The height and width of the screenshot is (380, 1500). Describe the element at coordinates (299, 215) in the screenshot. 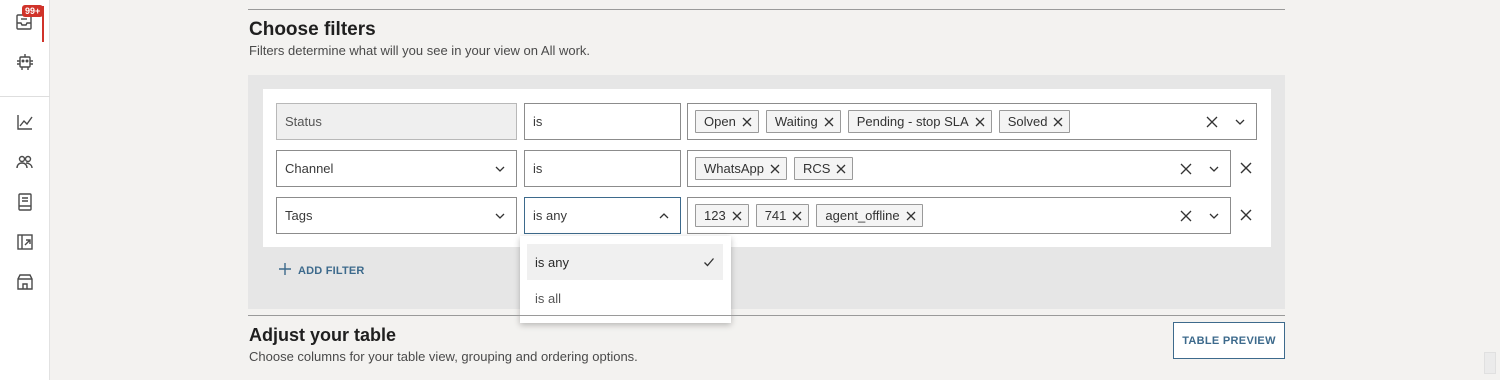

I see `filter-field-label: Tags` at that location.